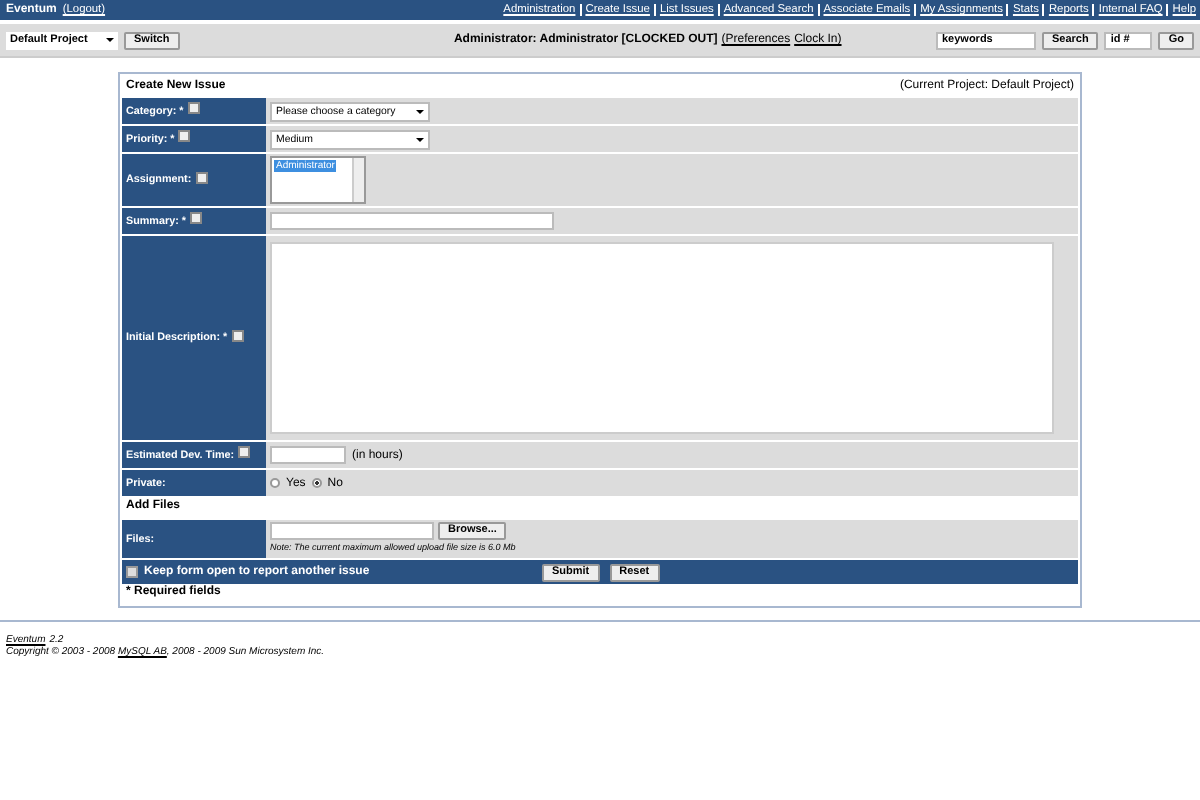  I want to click on scrollbar, so click(358, 180).